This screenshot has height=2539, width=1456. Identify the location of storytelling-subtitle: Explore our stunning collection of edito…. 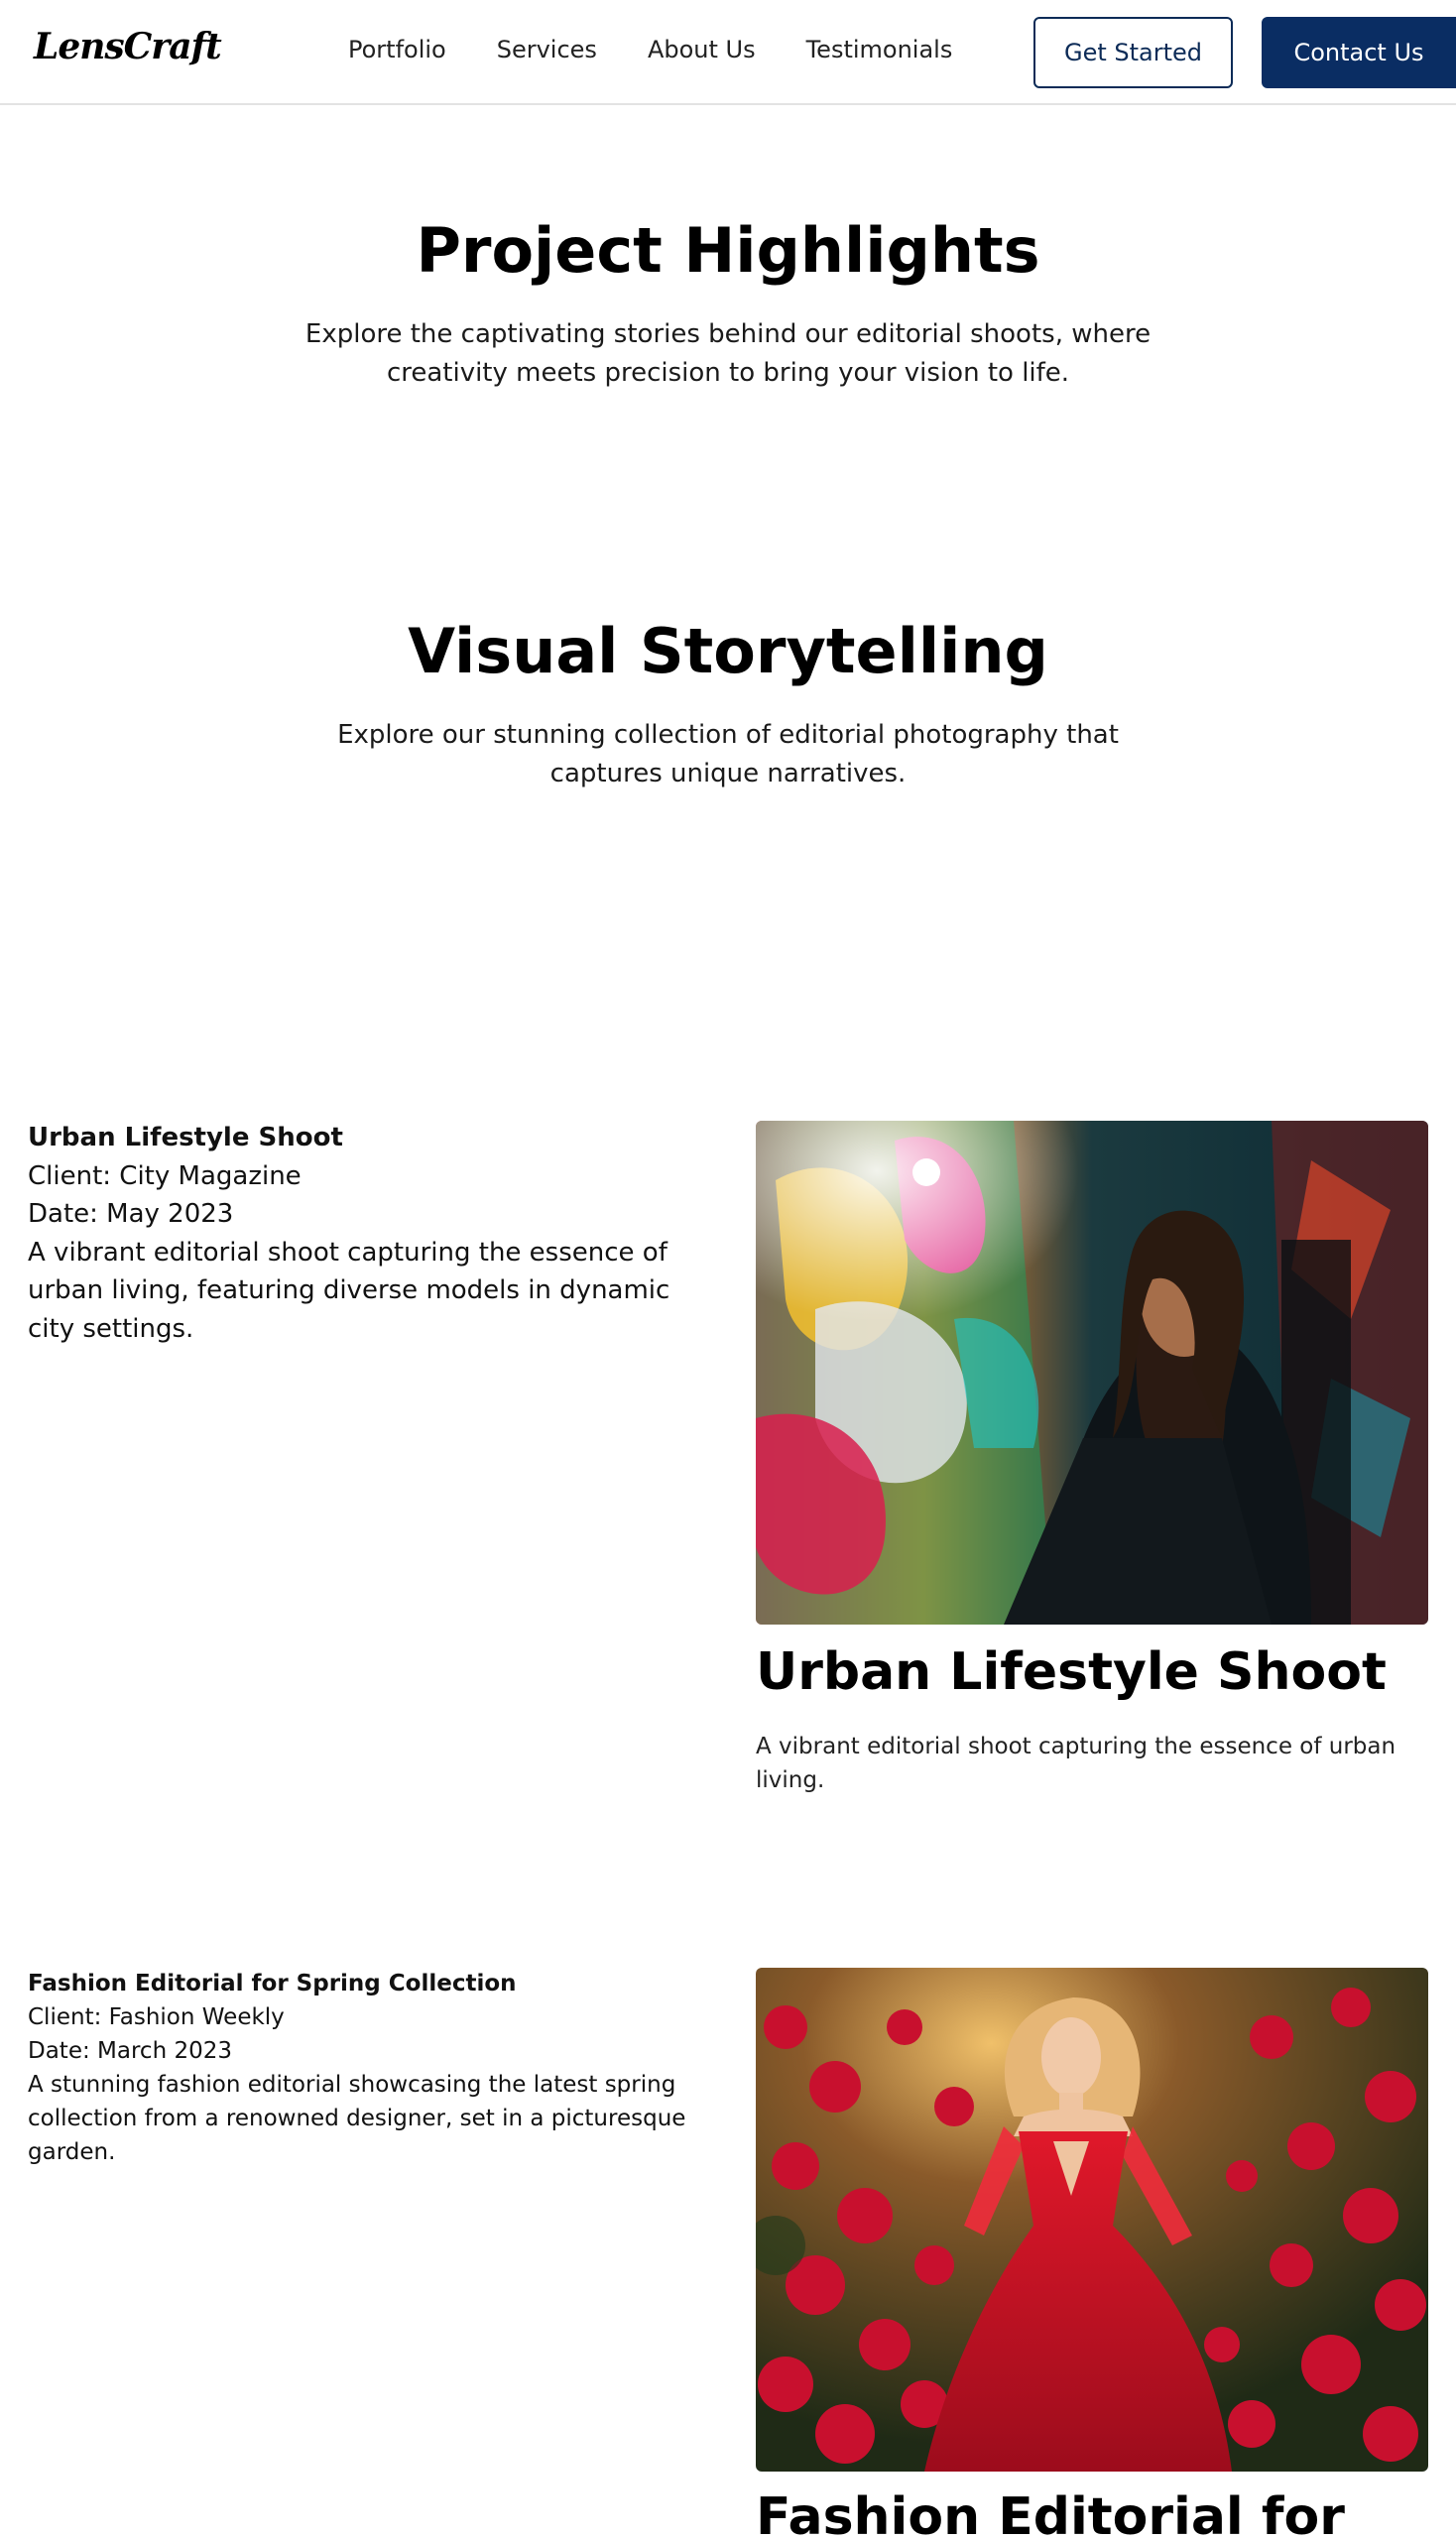
(728, 754).